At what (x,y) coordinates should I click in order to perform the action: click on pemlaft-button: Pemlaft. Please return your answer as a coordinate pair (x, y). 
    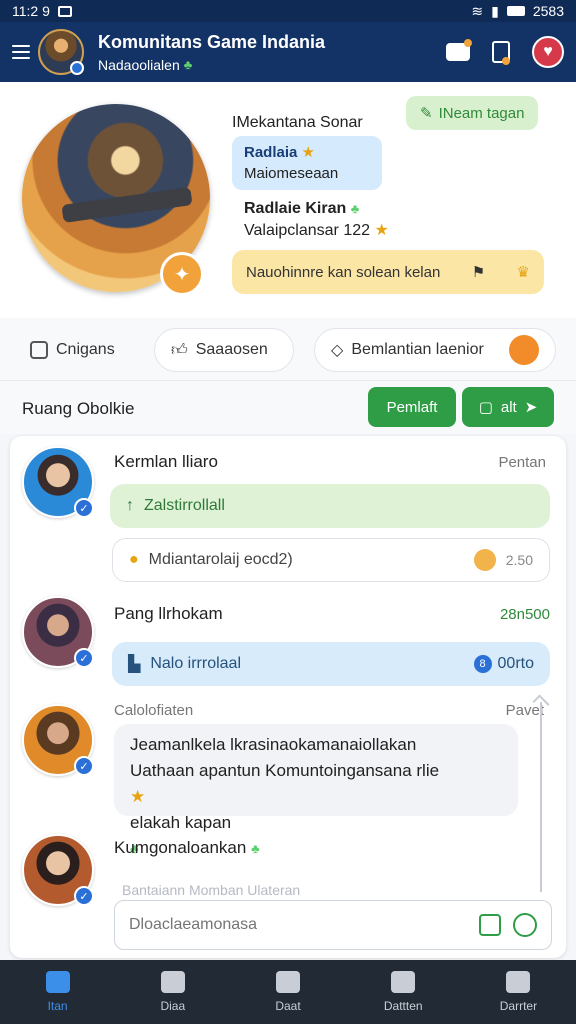
    Looking at the image, I should click on (412, 407).